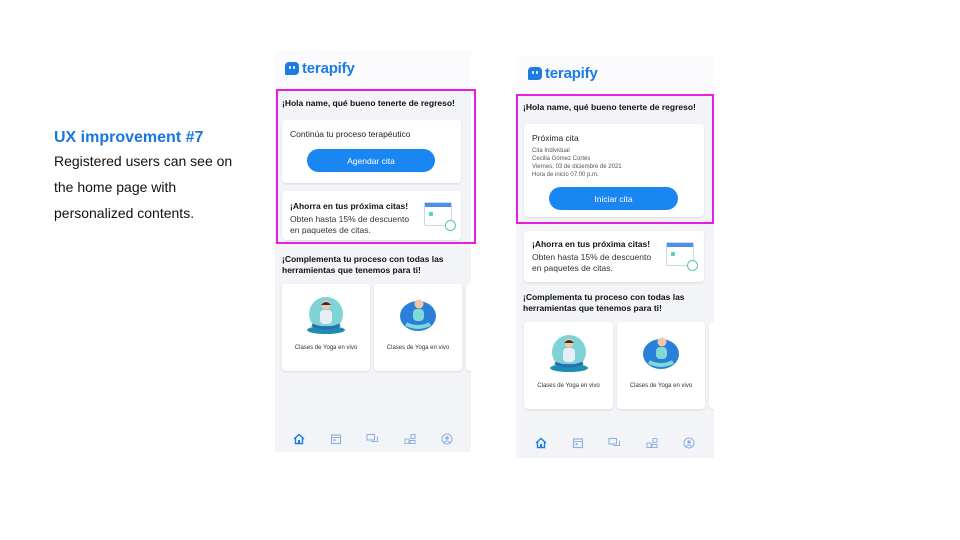  Describe the element at coordinates (124, 213) in the screenshot. I see `caption-line: personalized contents.` at that location.